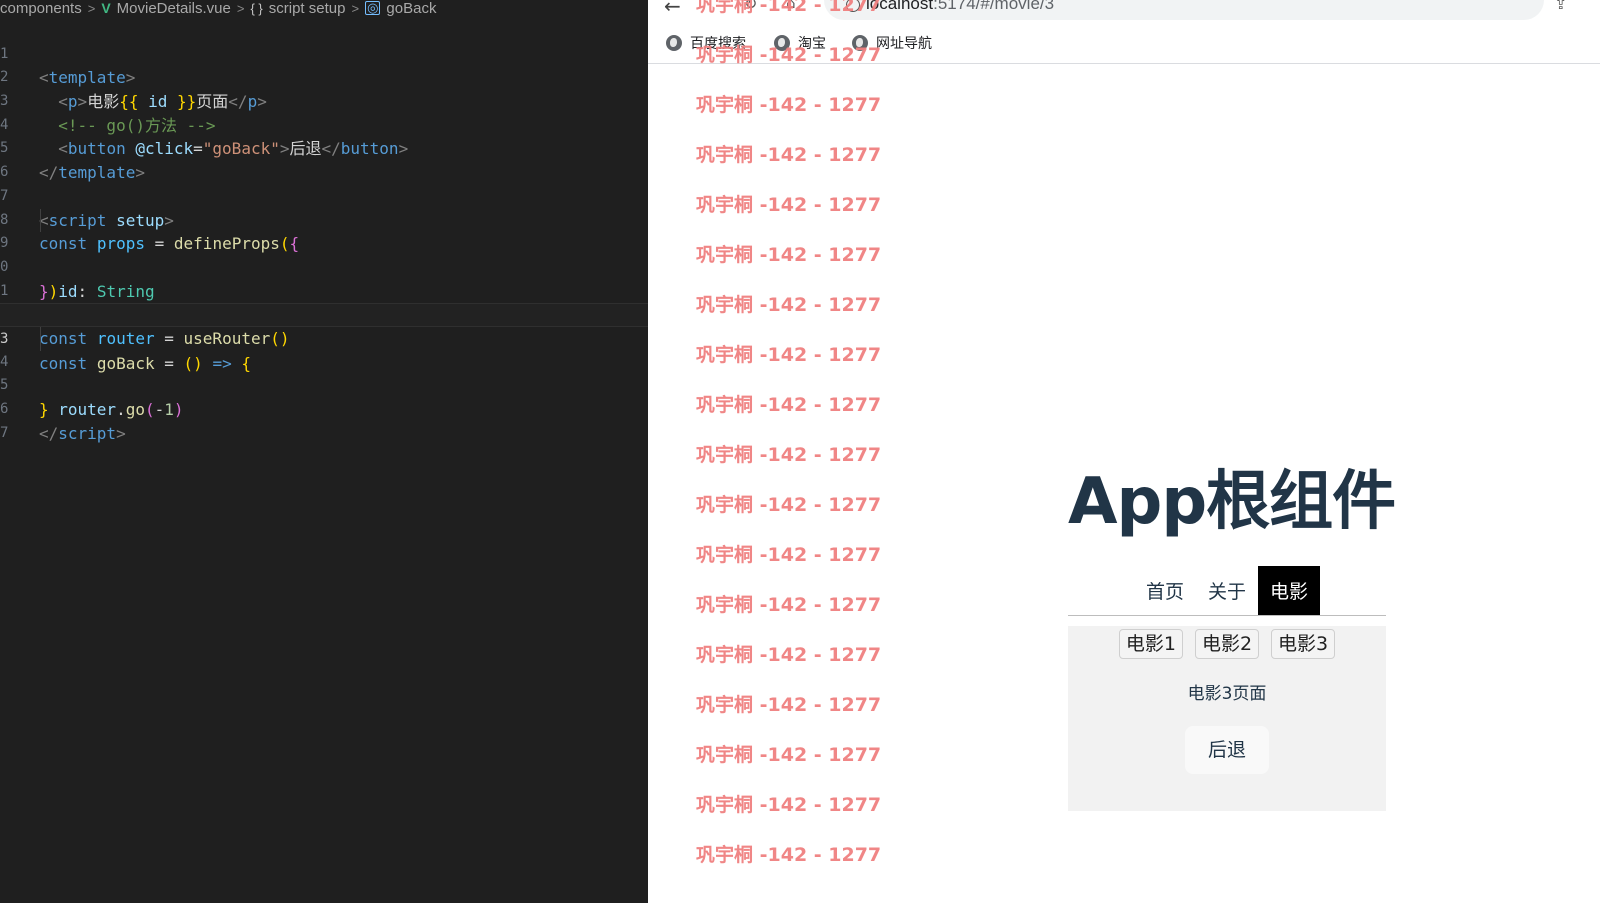 Image resolution: width=1600 pixels, height=903 pixels. I want to click on share-icon: ⇪, so click(1560, 6).